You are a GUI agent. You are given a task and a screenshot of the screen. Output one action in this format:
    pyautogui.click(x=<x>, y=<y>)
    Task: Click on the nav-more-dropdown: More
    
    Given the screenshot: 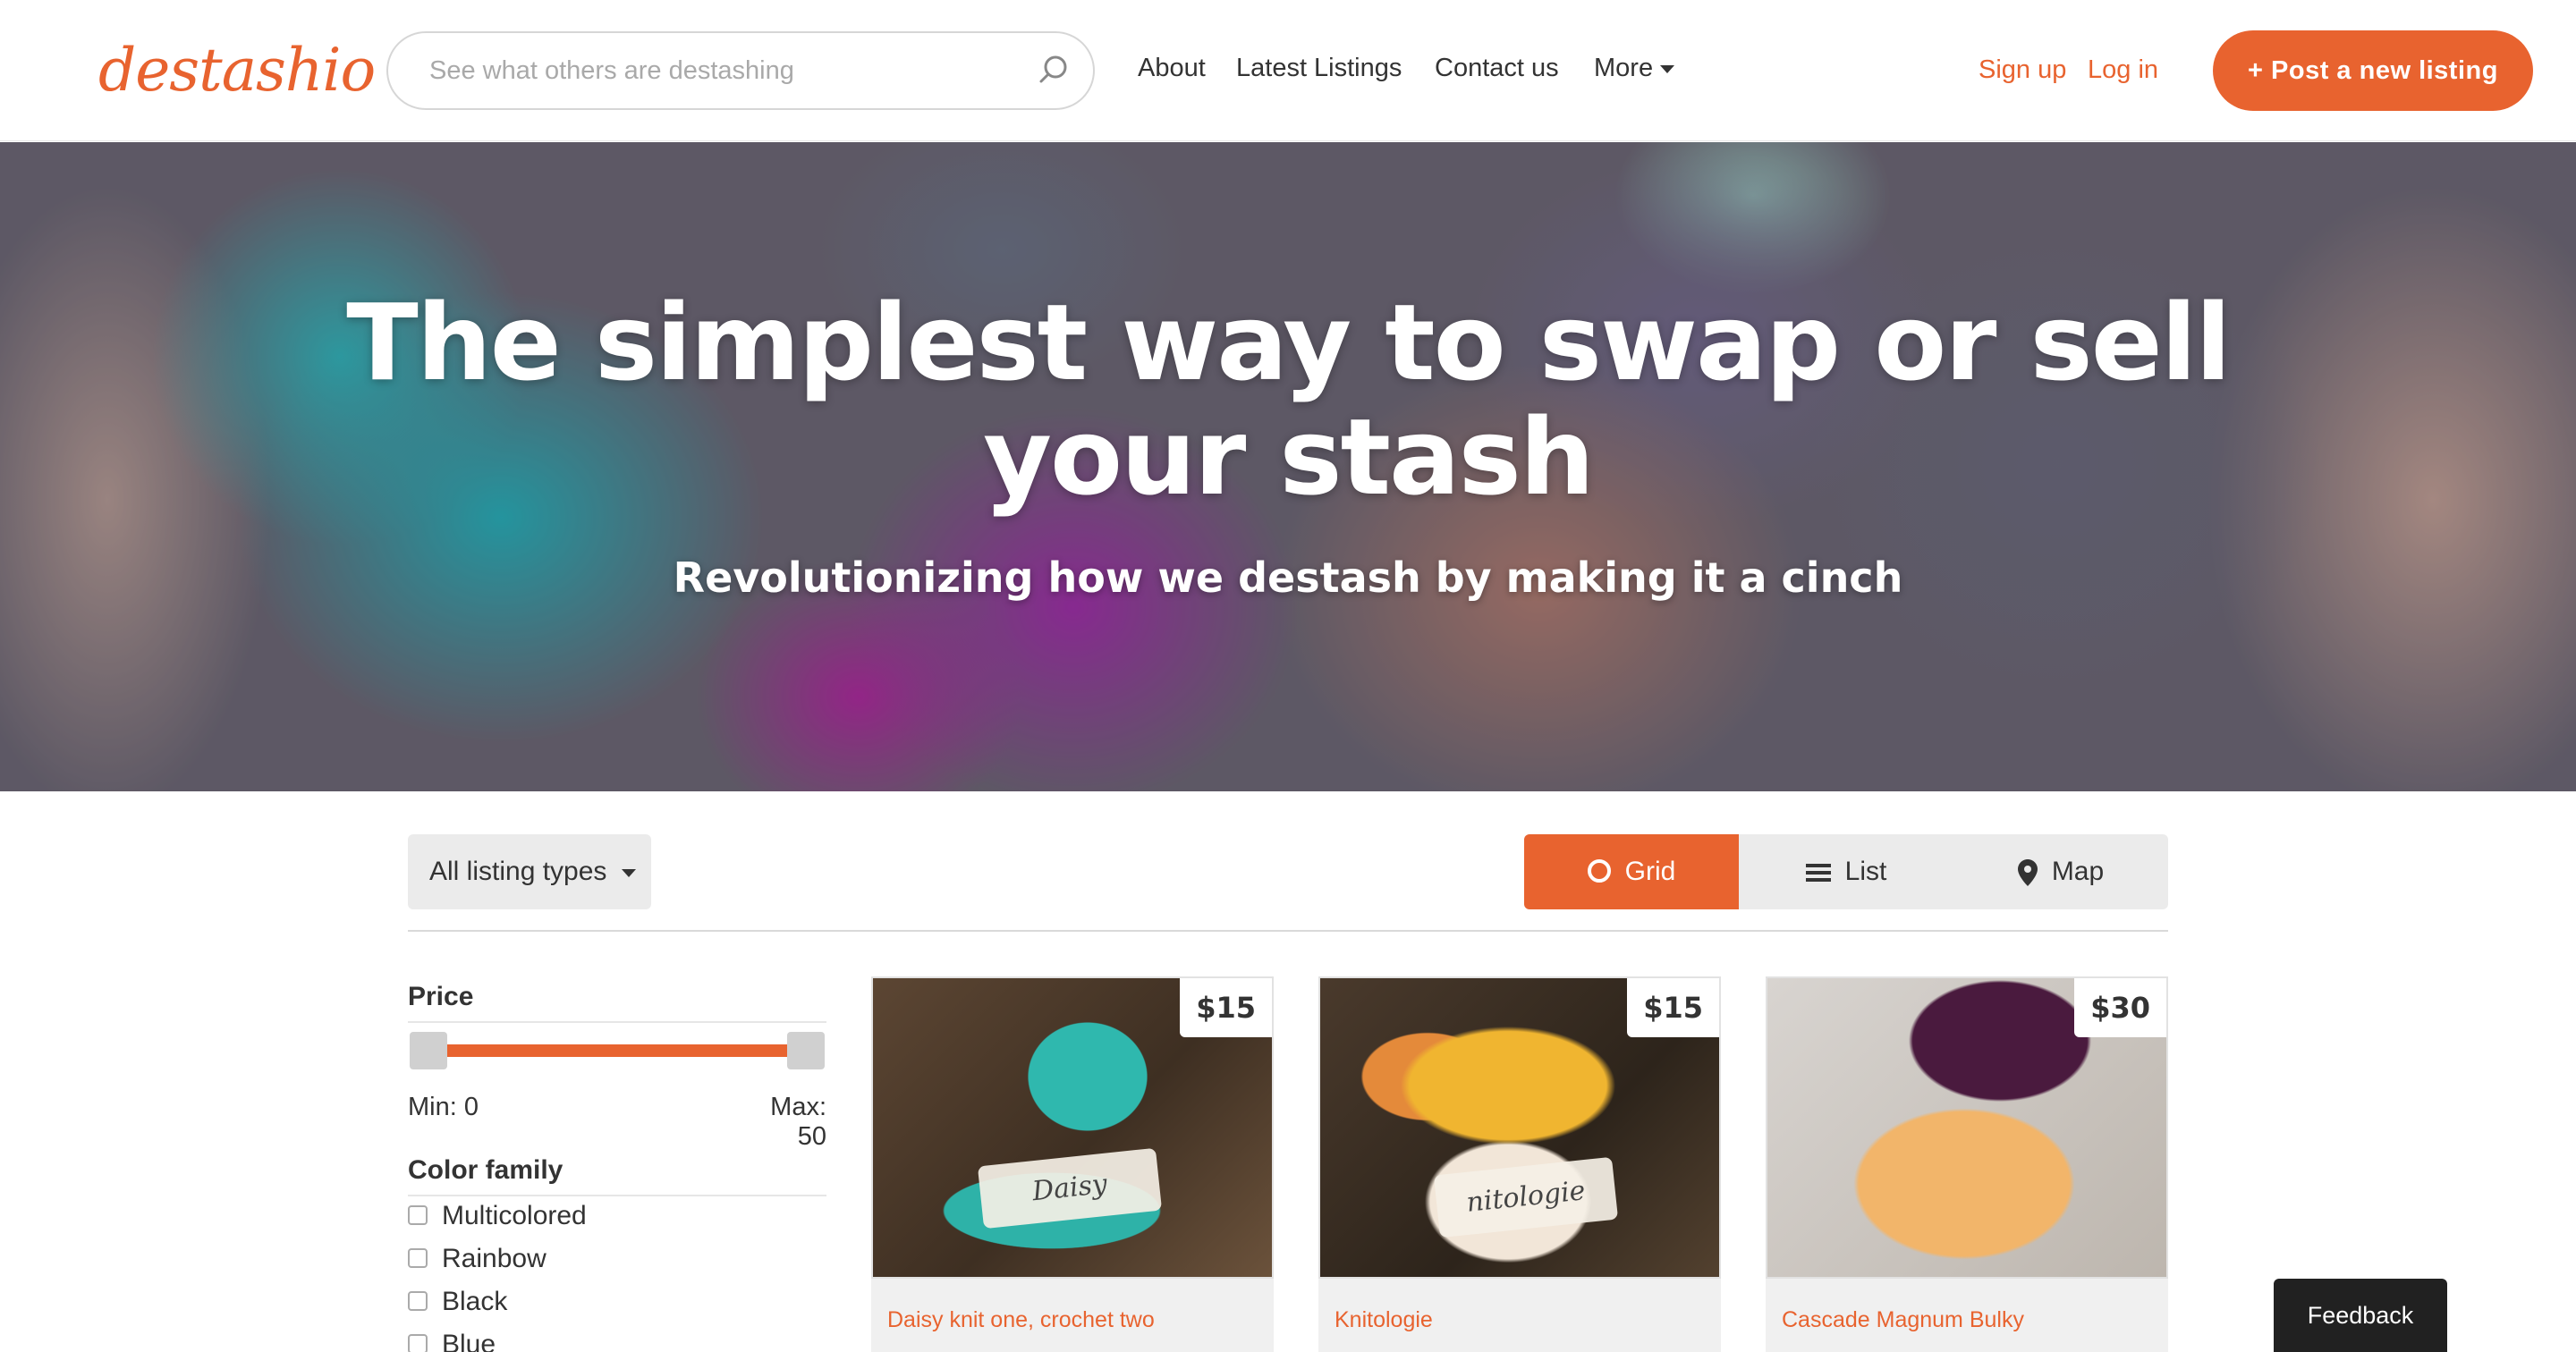 What is the action you would take?
    pyautogui.click(x=1634, y=68)
    